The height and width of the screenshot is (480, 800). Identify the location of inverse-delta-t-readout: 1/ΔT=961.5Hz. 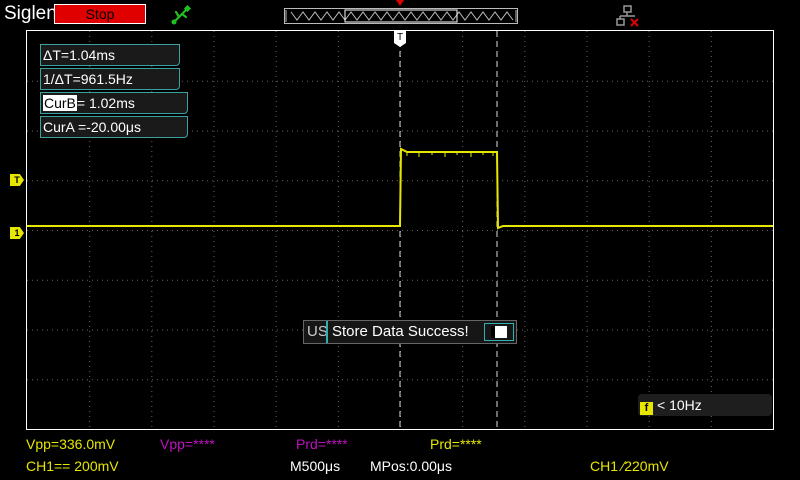
(110, 79).